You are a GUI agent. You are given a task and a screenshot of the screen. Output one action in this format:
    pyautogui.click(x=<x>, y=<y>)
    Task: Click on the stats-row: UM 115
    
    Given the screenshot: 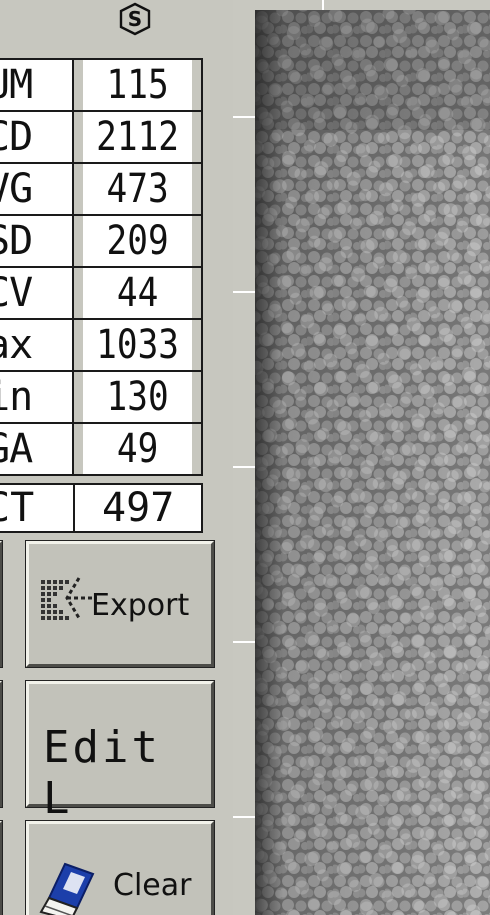 What is the action you would take?
    pyautogui.click(x=101, y=85)
    